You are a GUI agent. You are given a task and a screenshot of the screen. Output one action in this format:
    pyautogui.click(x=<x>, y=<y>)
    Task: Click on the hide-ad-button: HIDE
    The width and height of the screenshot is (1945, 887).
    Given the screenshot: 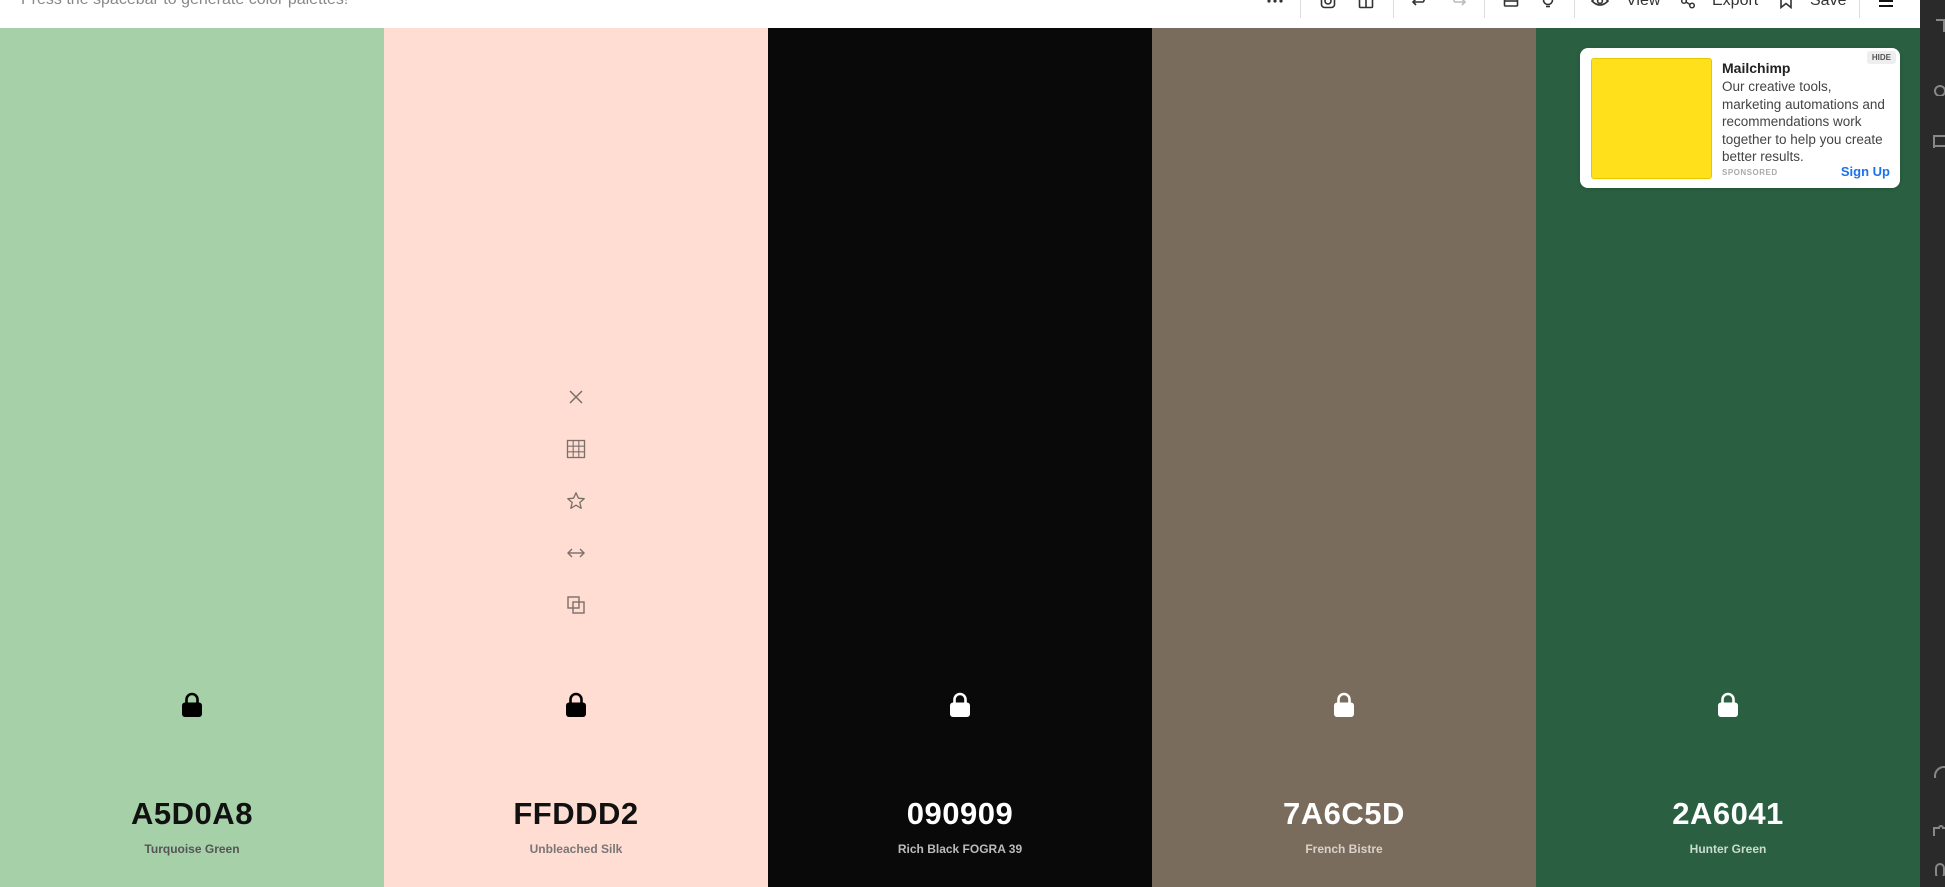 What is the action you would take?
    pyautogui.click(x=1881, y=57)
    